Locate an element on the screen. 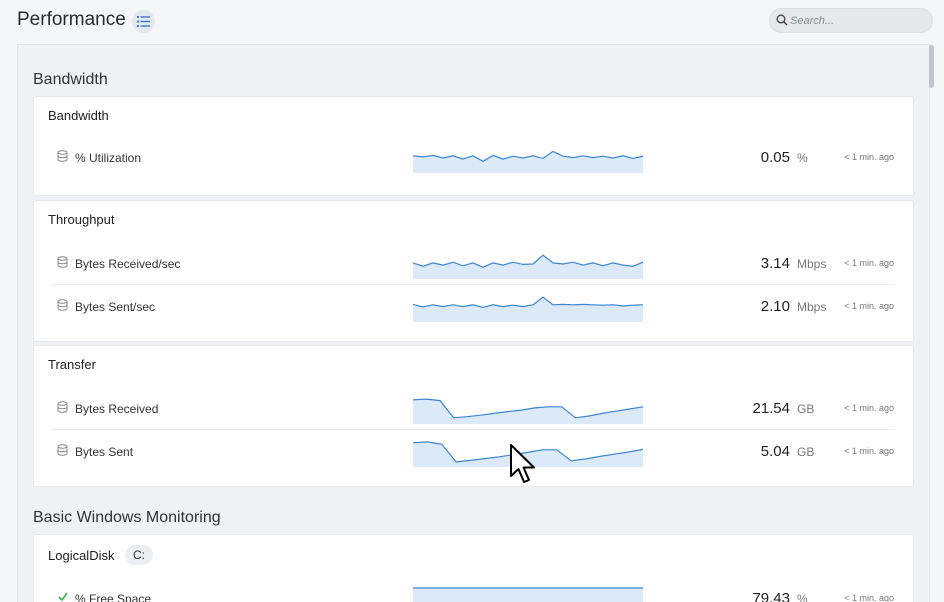 This screenshot has height=602, width=944. metric-name: % Utilization is located at coordinates (108, 158).